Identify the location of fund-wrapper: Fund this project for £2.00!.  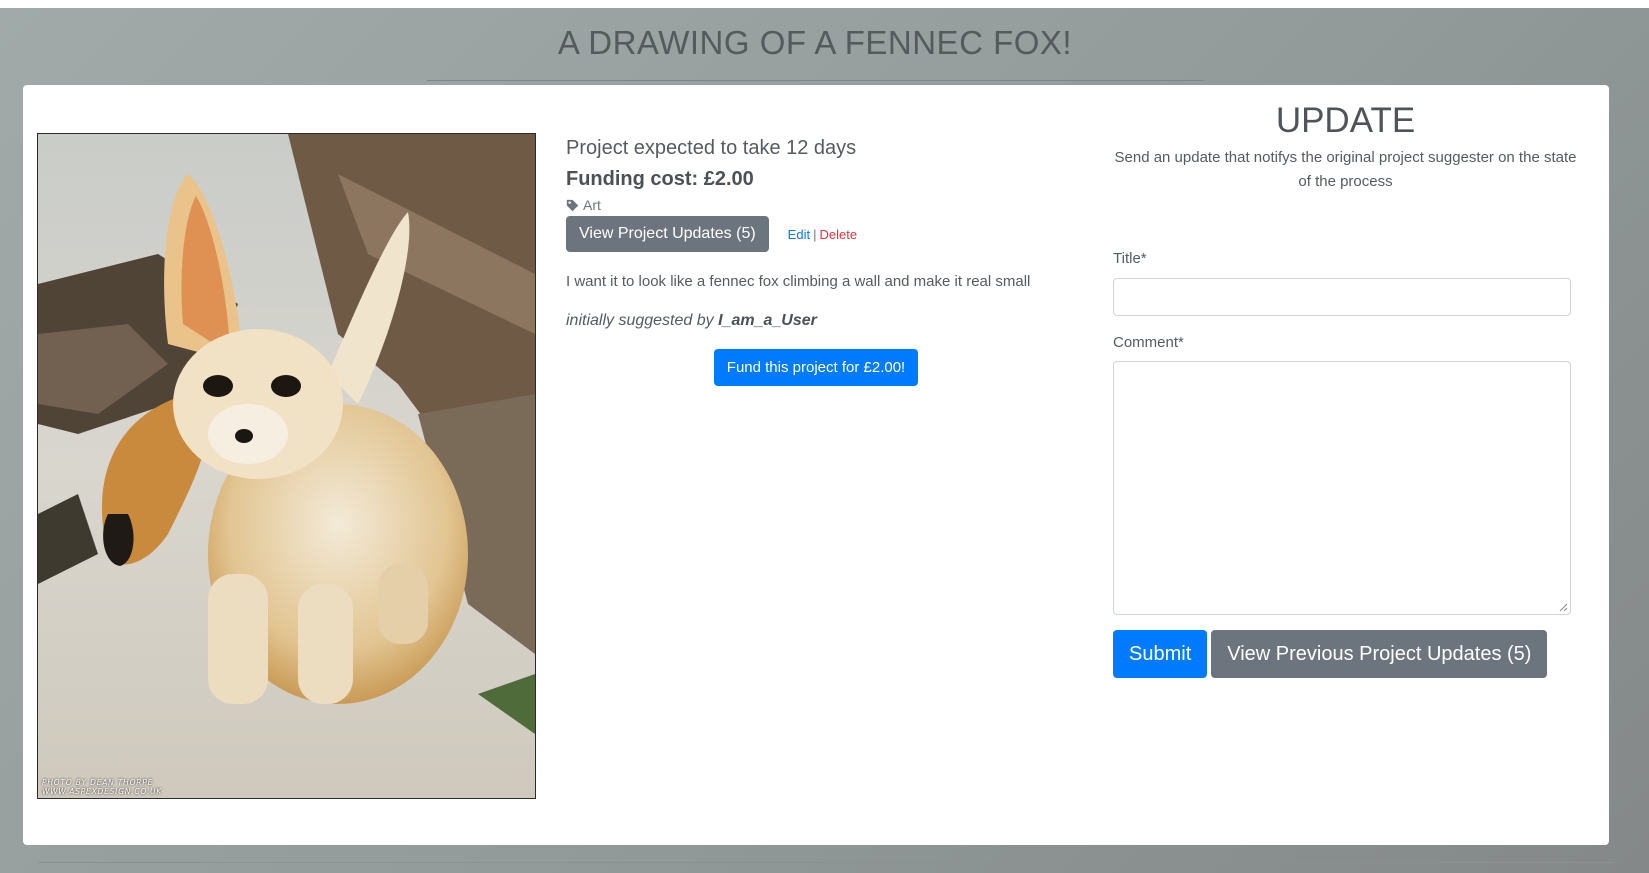
(816, 367).